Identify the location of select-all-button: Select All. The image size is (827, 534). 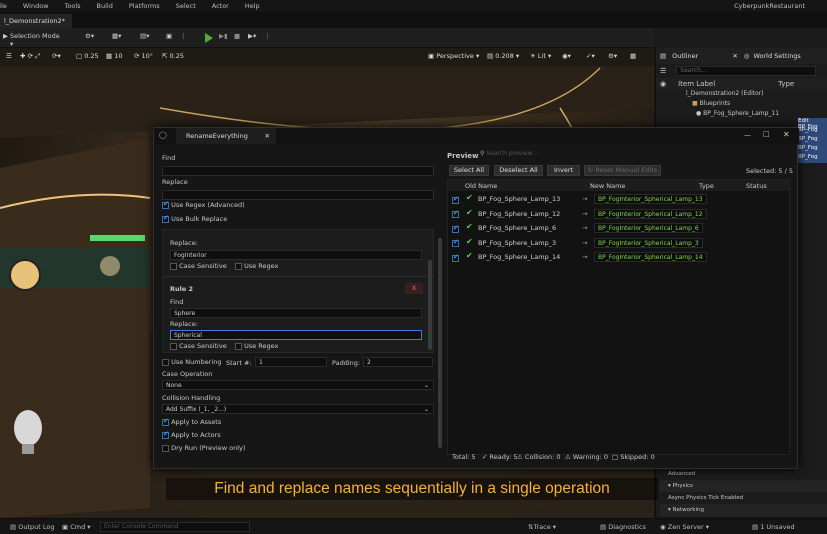
(469, 170).